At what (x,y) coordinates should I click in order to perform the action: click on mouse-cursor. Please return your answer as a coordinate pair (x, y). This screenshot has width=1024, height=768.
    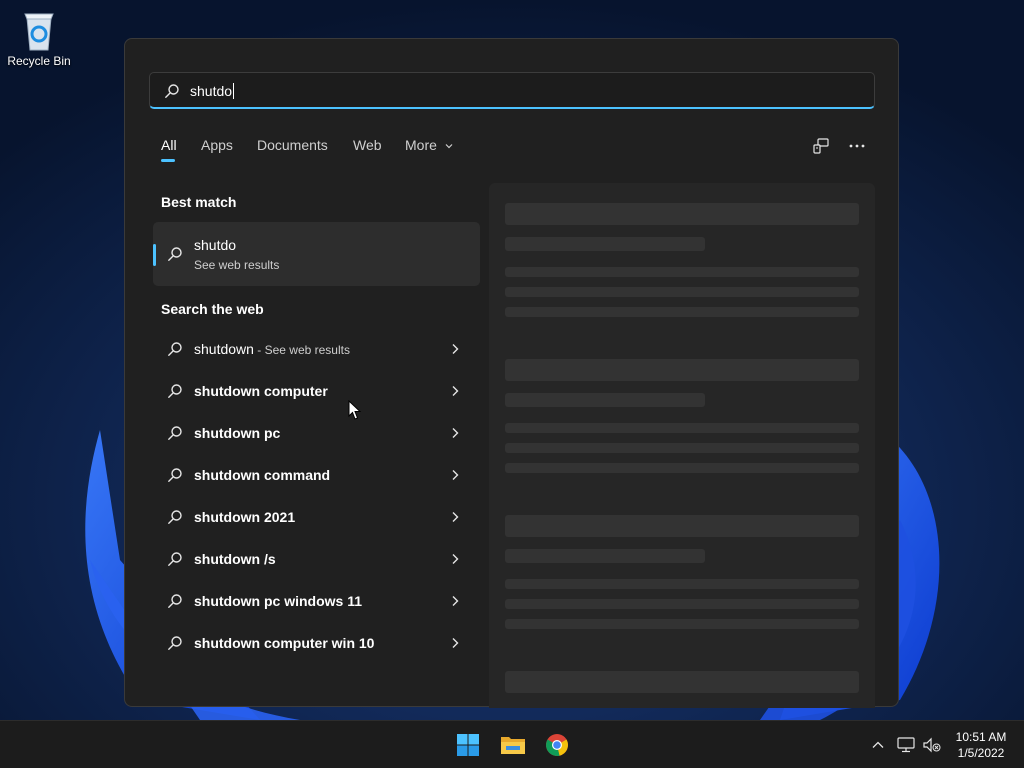
    Looking at the image, I should click on (355, 410).